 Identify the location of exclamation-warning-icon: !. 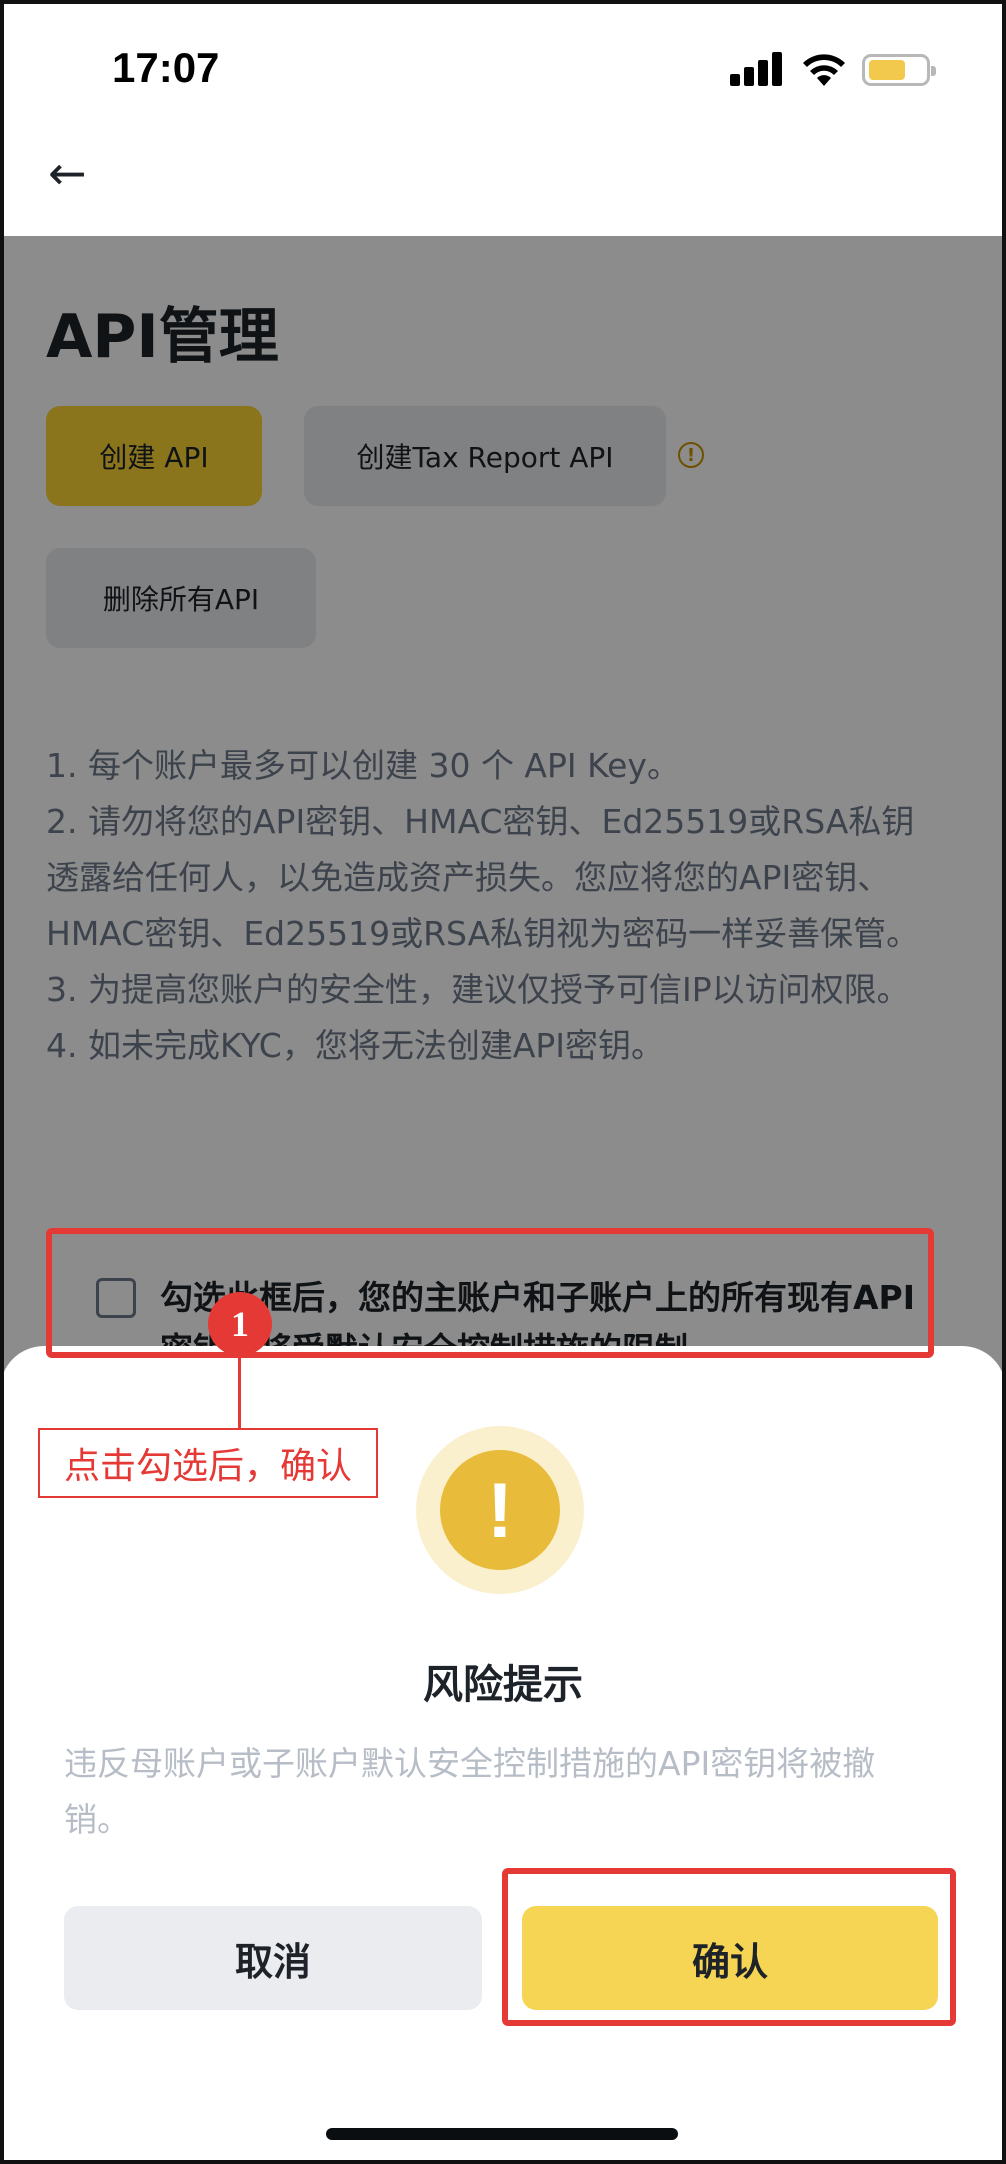
(500, 1510).